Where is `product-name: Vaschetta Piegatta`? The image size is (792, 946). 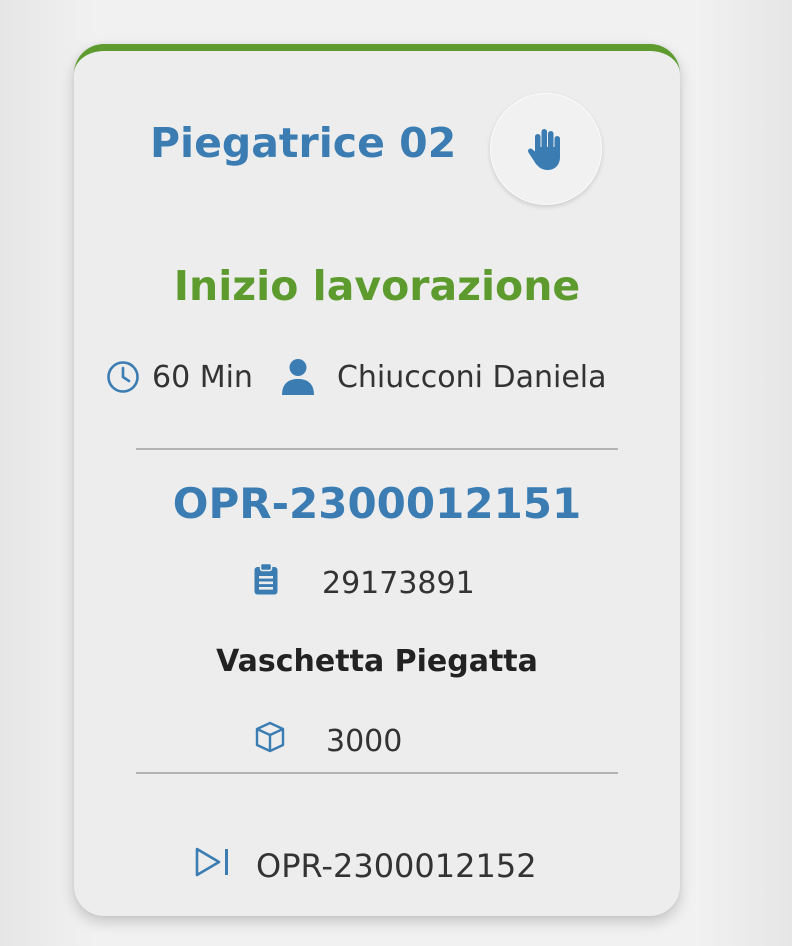 product-name: Vaschetta Piegatta is located at coordinates (377, 661).